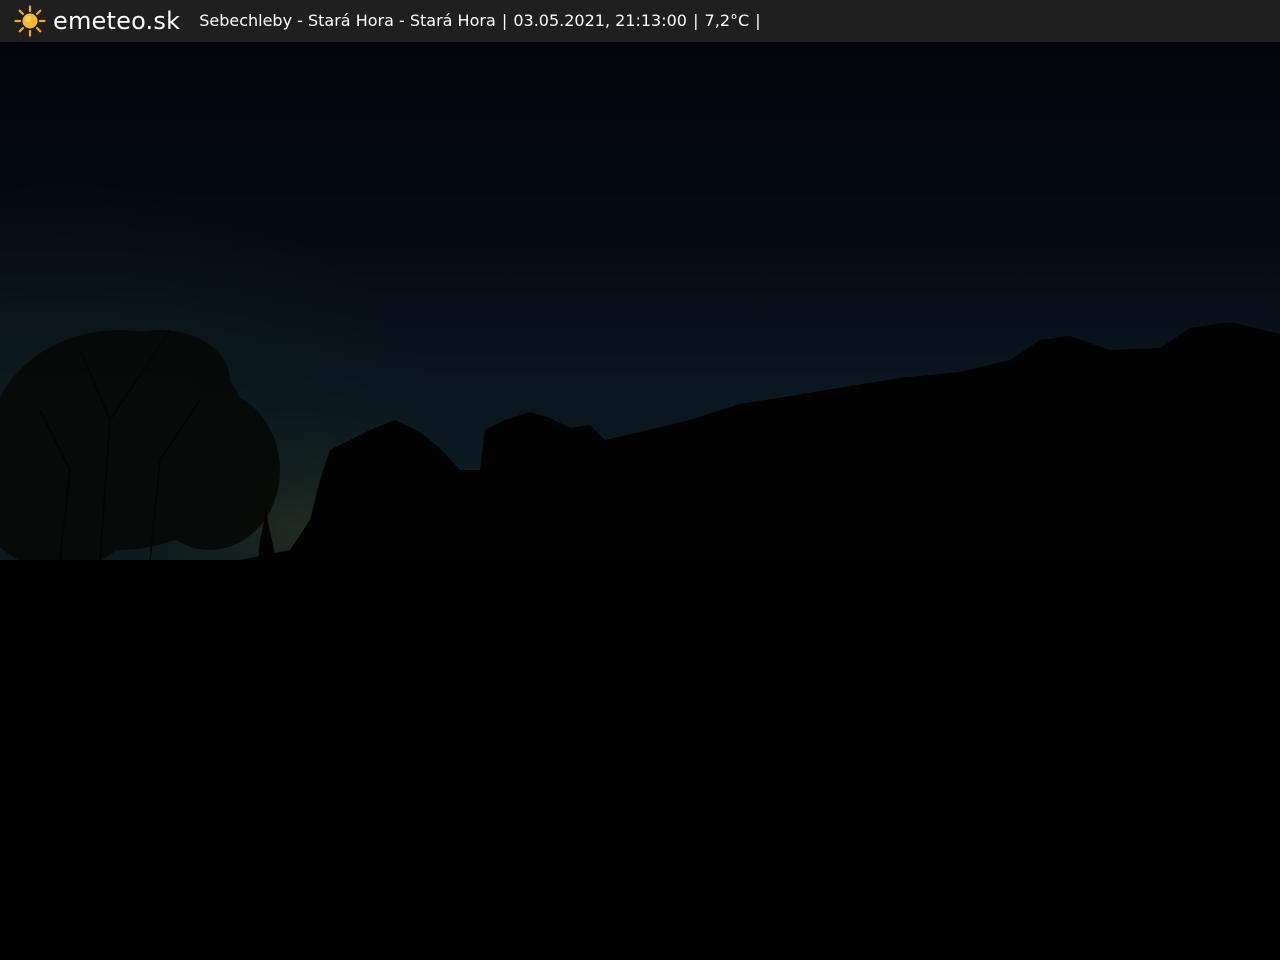 This screenshot has height=960, width=1280. What do you see at coordinates (117, 21) in the screenshot?
I see `brand-name: emeteo.sk` at bounding box center [117, 21].